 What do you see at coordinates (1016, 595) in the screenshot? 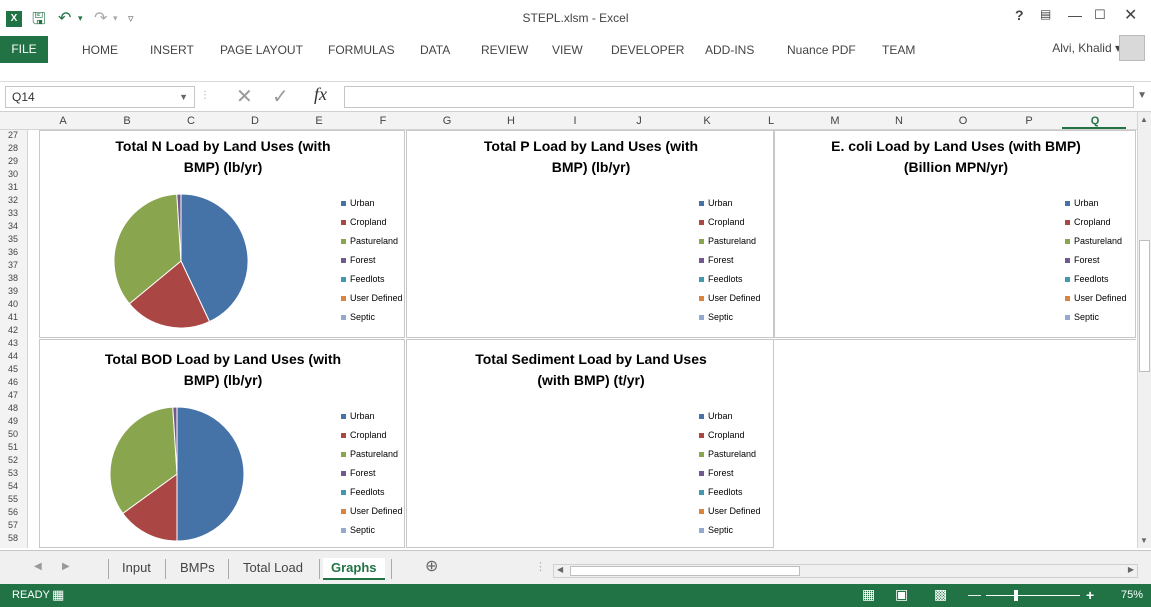
I see `zoom-slider-thumb` at bounding box center [1016, 595].